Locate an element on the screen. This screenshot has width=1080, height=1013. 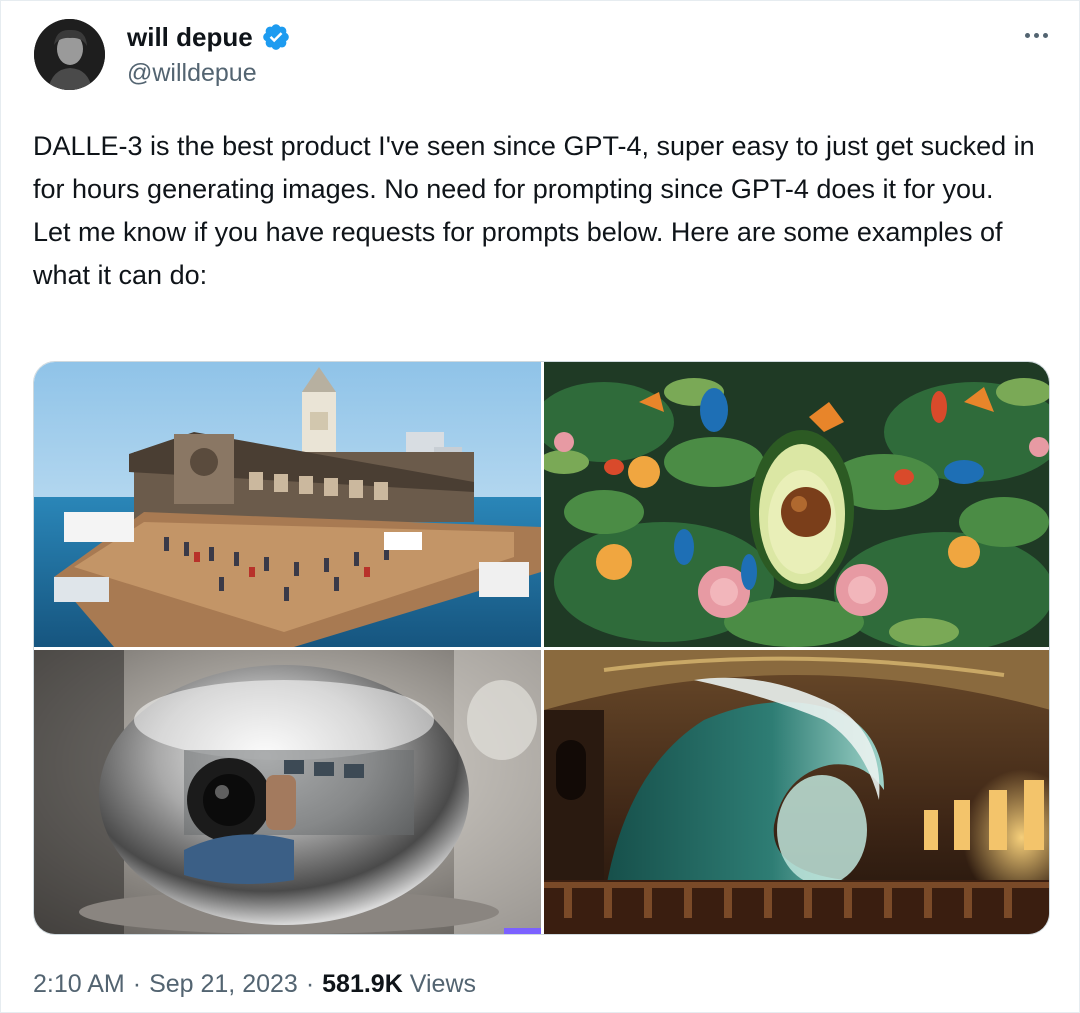
views-label: Views is located at coordinates (439, 984).